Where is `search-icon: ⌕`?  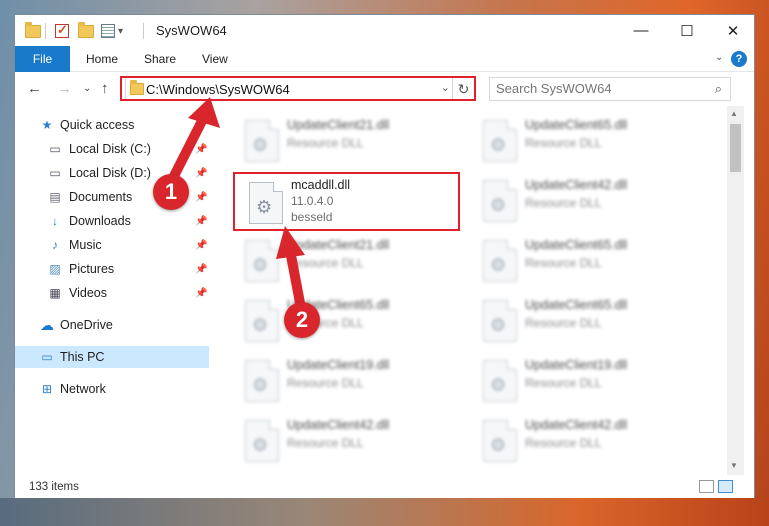
search-icon: ⌕ is located at coordinates (718, 89).